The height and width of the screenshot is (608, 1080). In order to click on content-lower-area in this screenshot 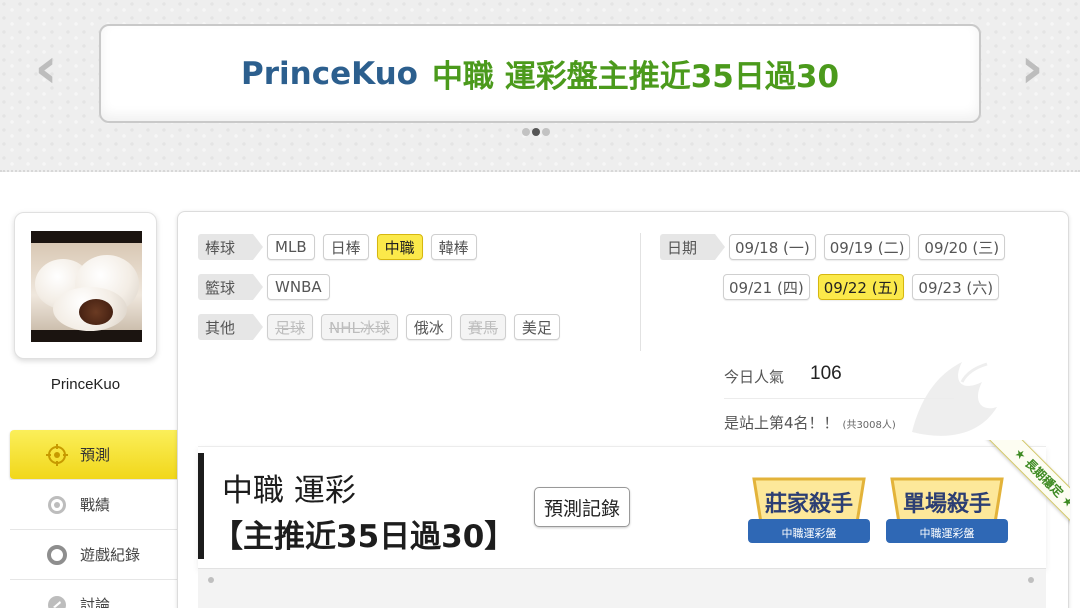, I will do `click(622, 588)`.